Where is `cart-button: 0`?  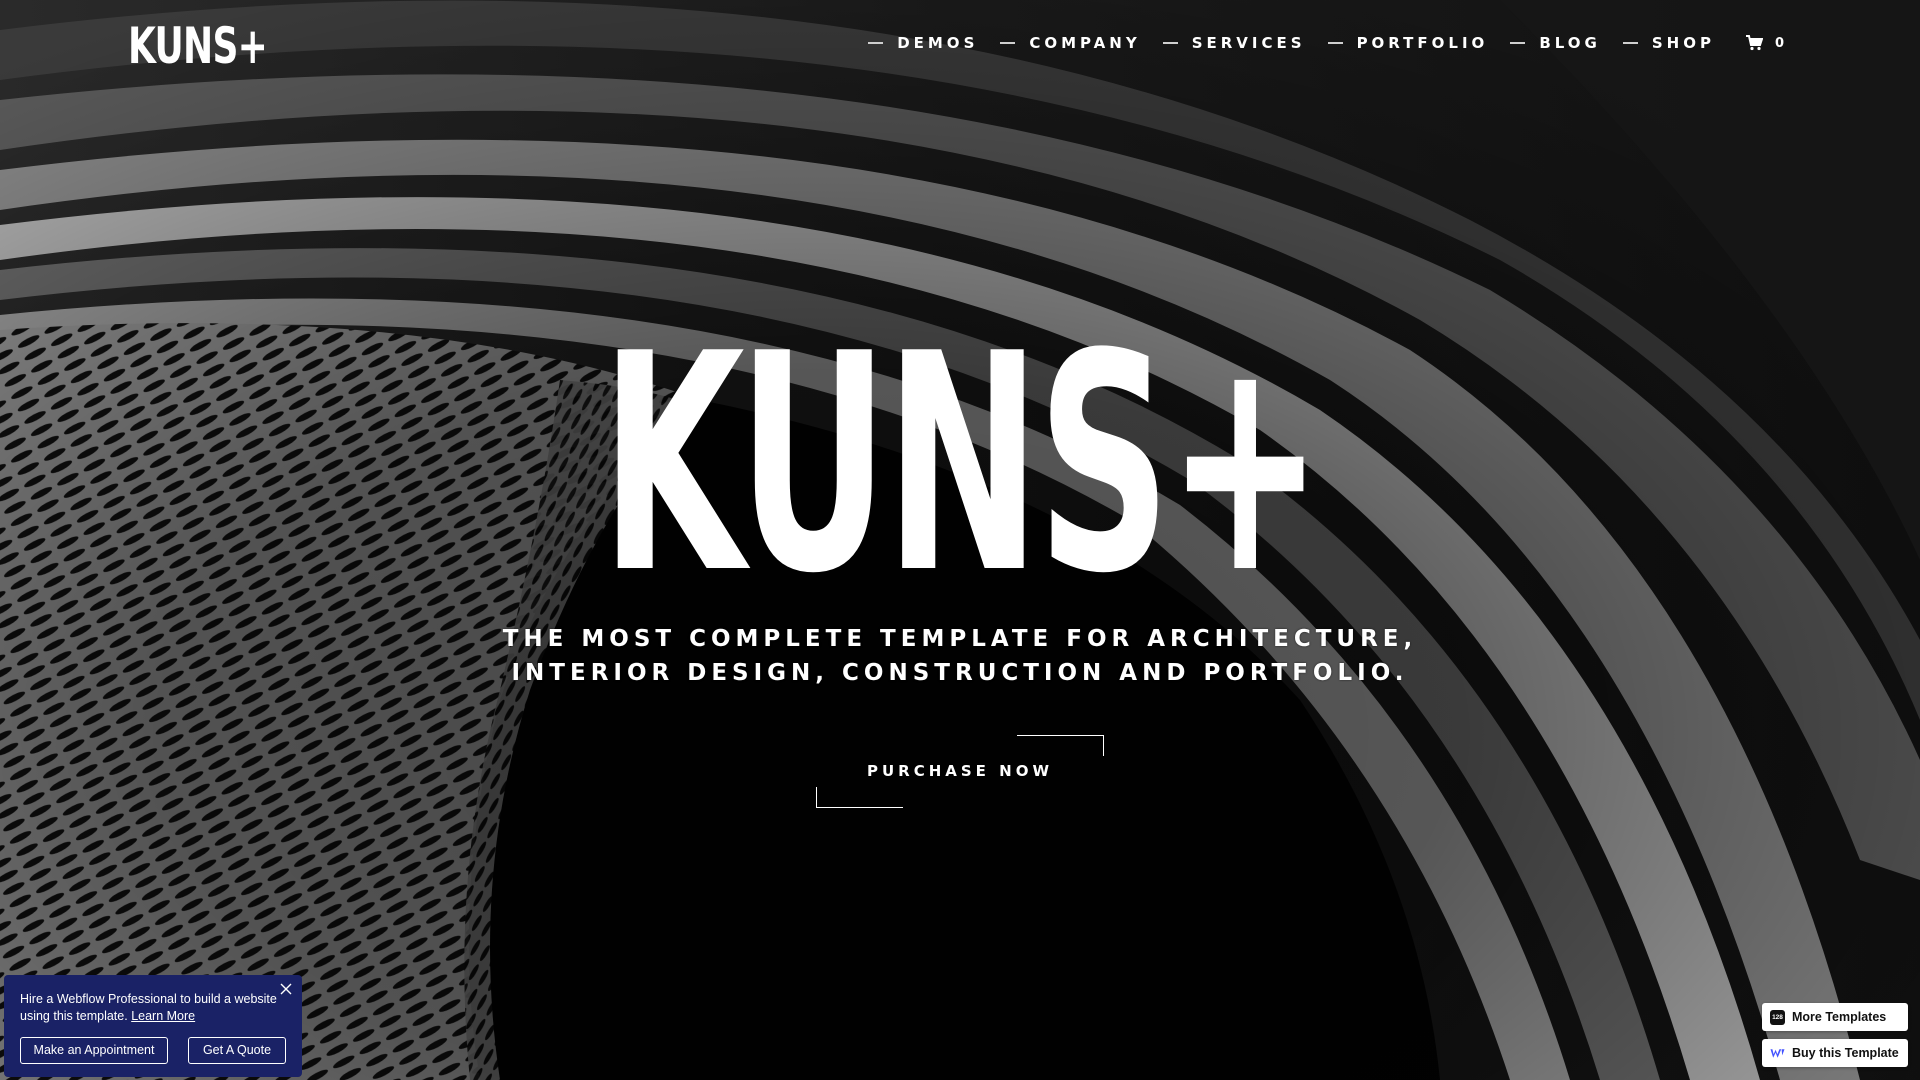 cart-button: 0 is located at coordinates (1764, 43).